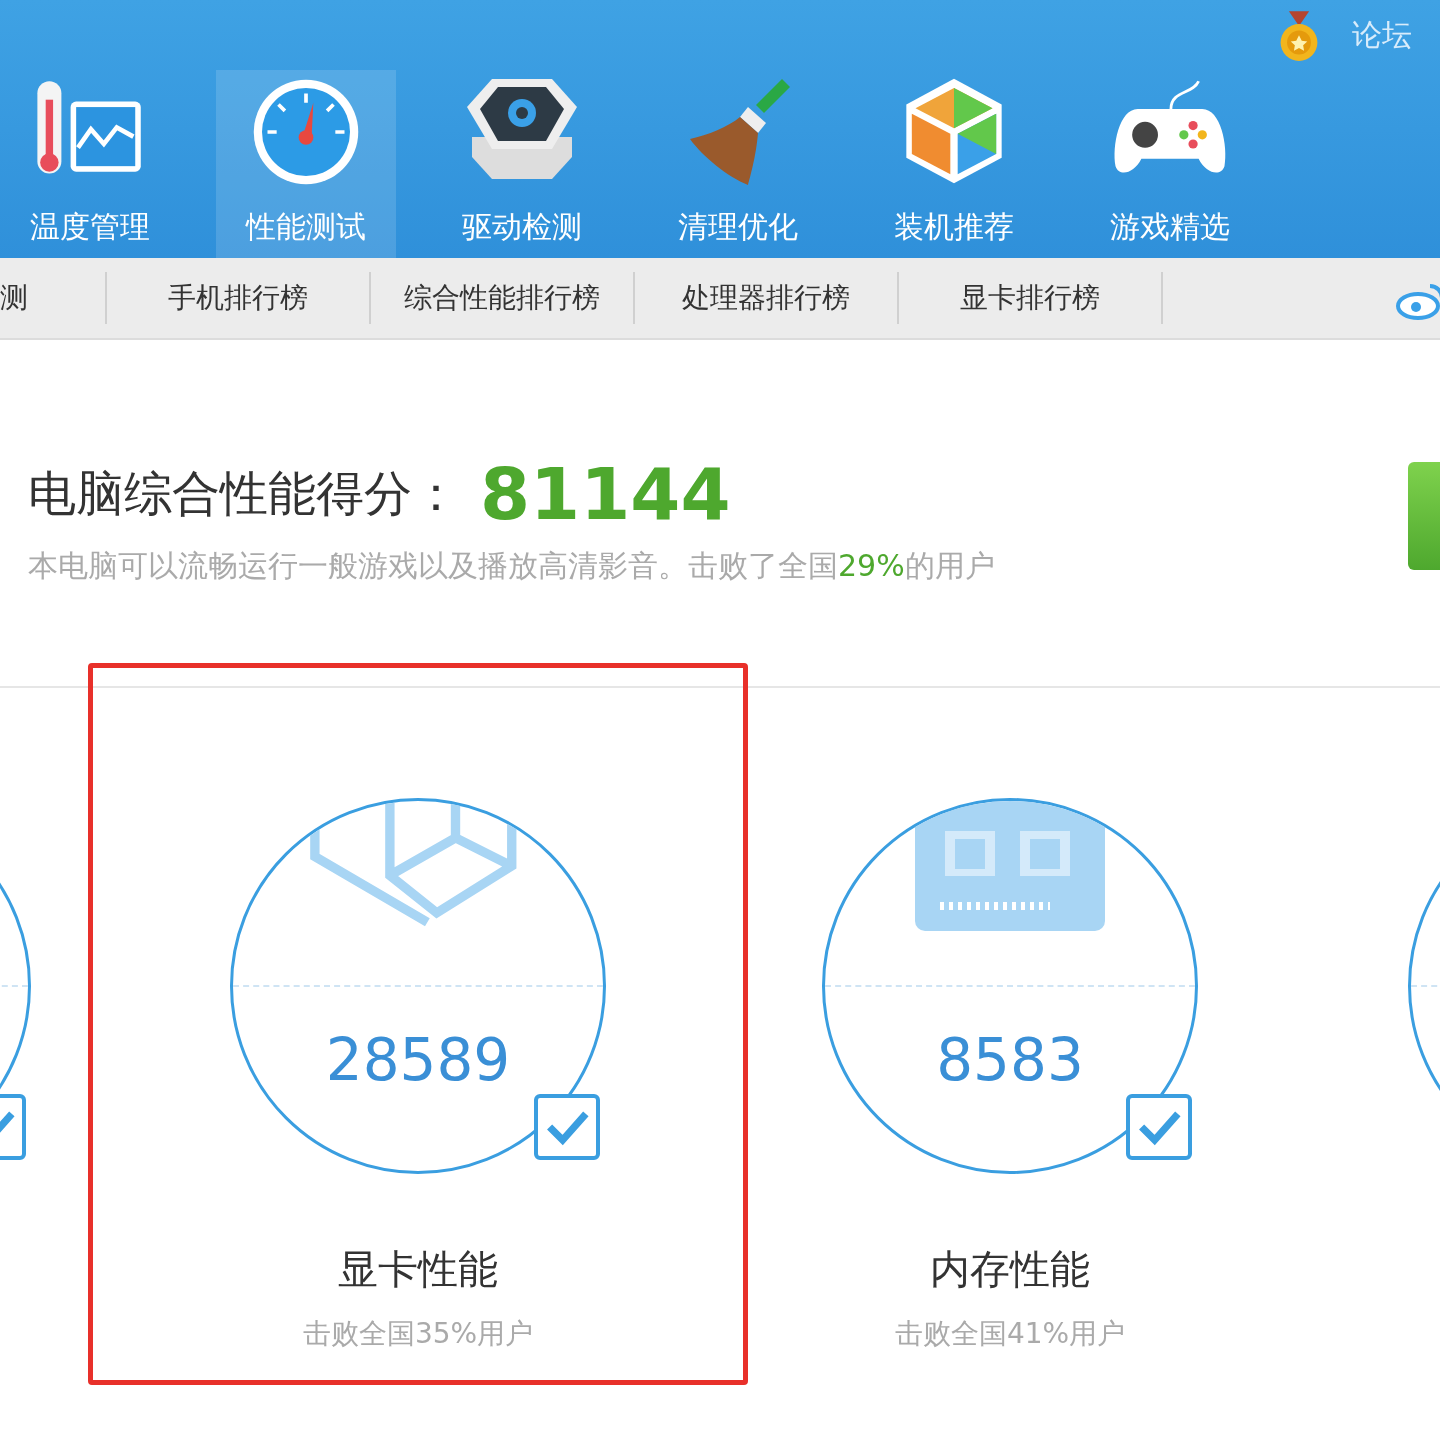  Describe the element at coordinates (1010, 1334) in the screenshot. I see `card-note: 击败全国41%用户` at that location.